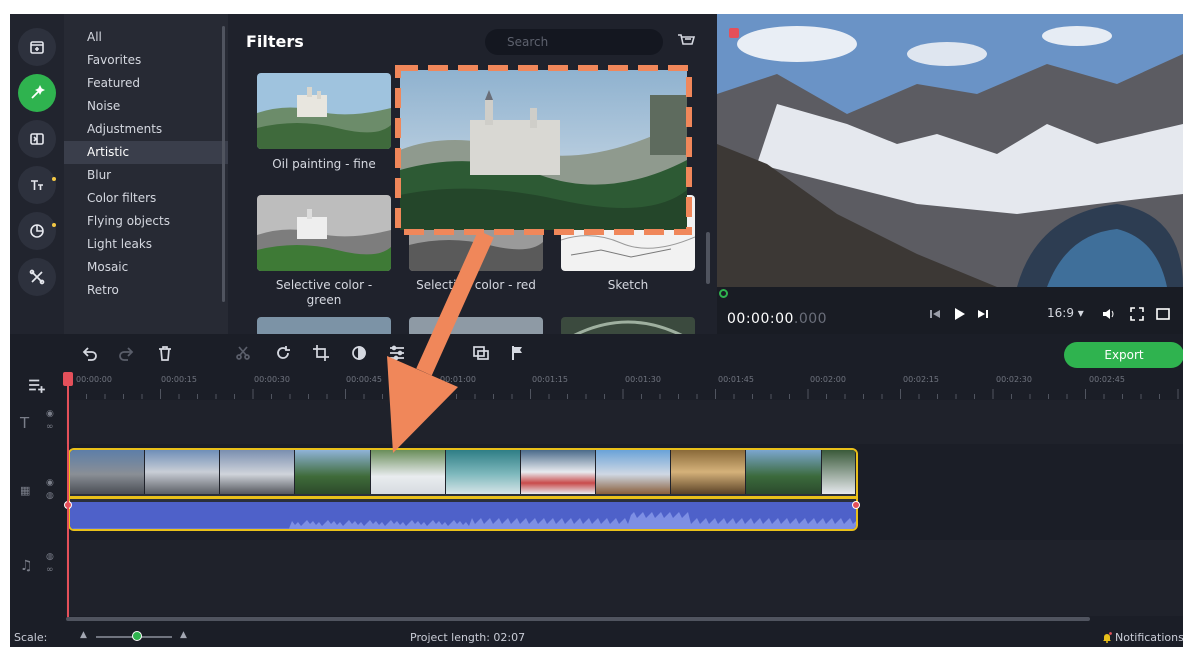  I want to click on filter-label-sketch: Sketch, so click(628, 285).